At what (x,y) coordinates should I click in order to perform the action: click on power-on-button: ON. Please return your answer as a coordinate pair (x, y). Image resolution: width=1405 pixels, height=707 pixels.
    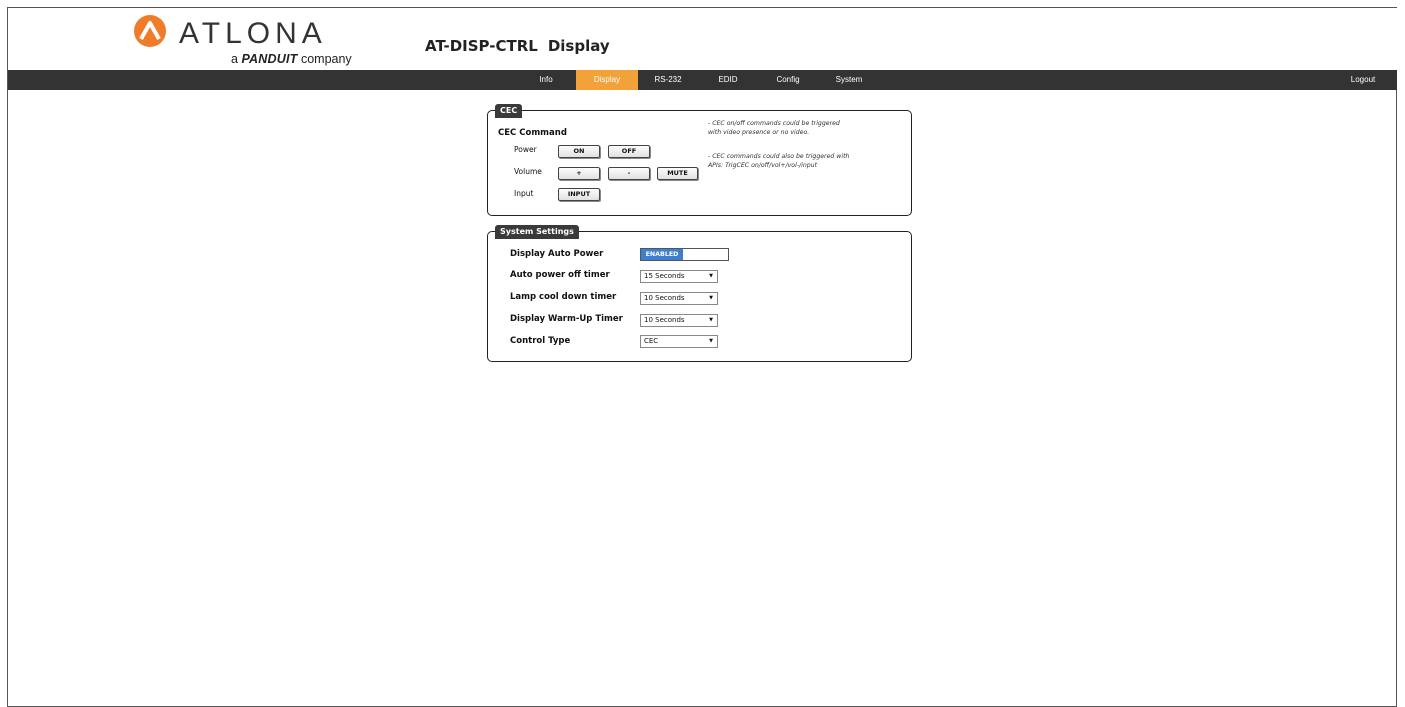
    Looking at the image, I should click on (579, 151).